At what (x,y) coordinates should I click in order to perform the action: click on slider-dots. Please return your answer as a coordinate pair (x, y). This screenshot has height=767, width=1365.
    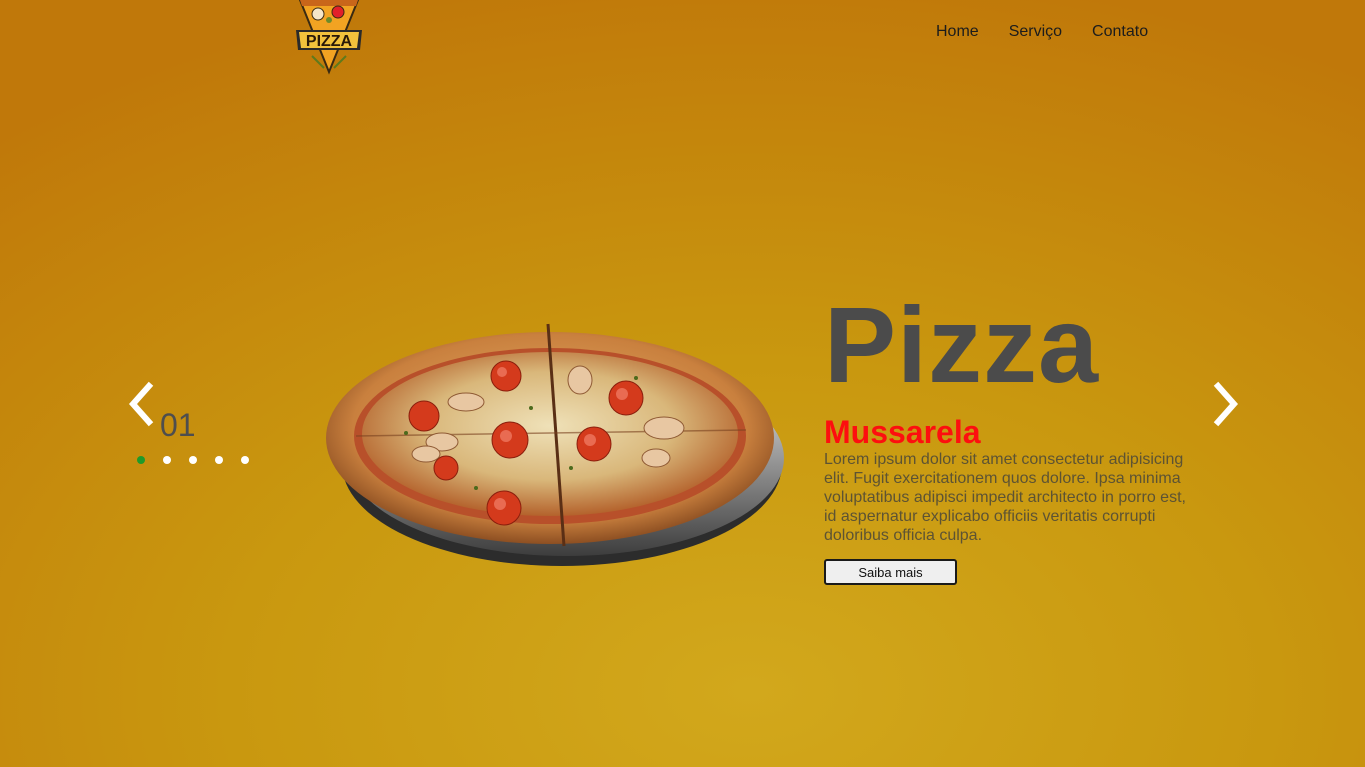
    Looking at the image, I should click on (193, 460).